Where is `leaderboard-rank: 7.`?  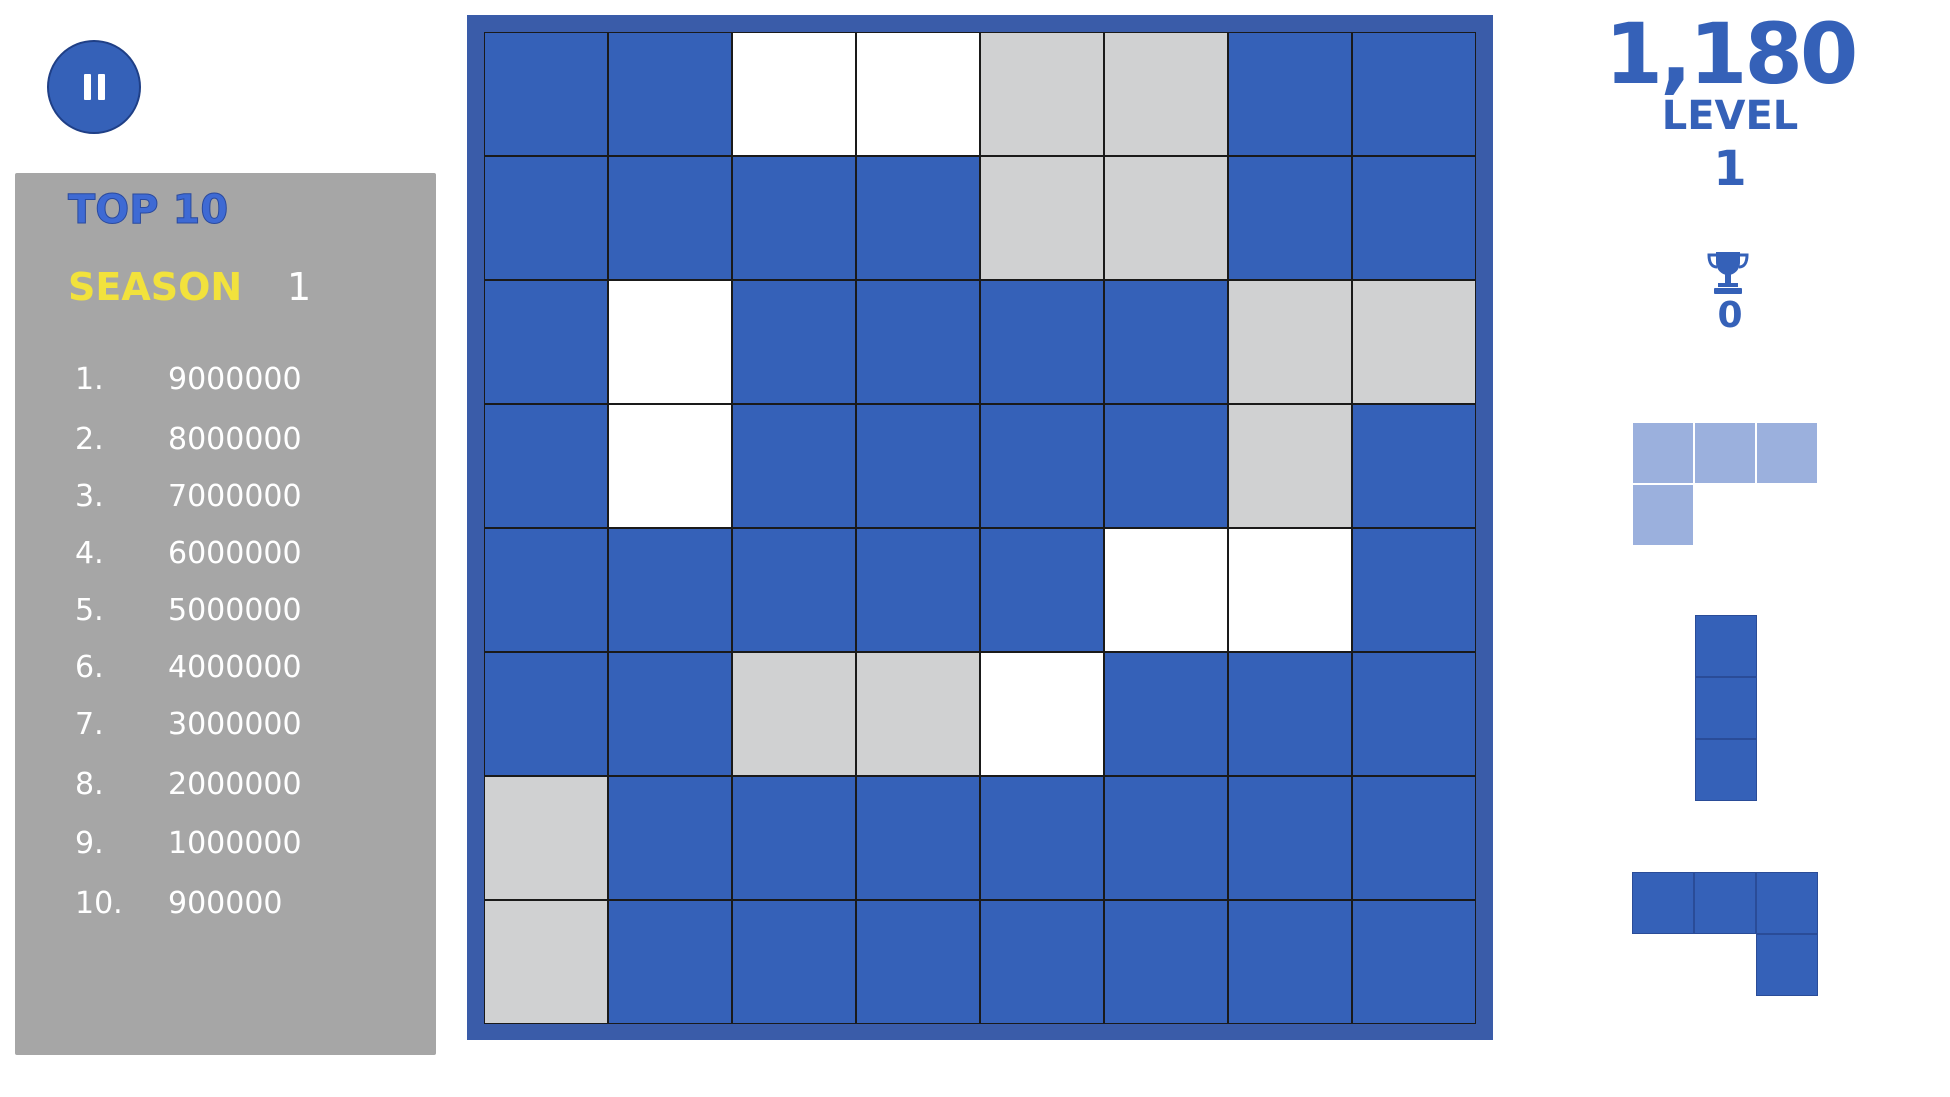
leaderboard-rank: 7. is located at coordinates (89, 724).